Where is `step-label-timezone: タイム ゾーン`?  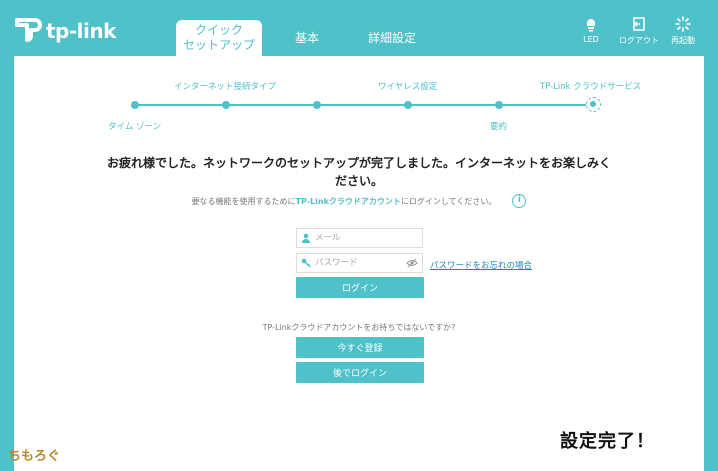
step-label-timezone: タイム ゾーン is located at coordinates (135, 127).